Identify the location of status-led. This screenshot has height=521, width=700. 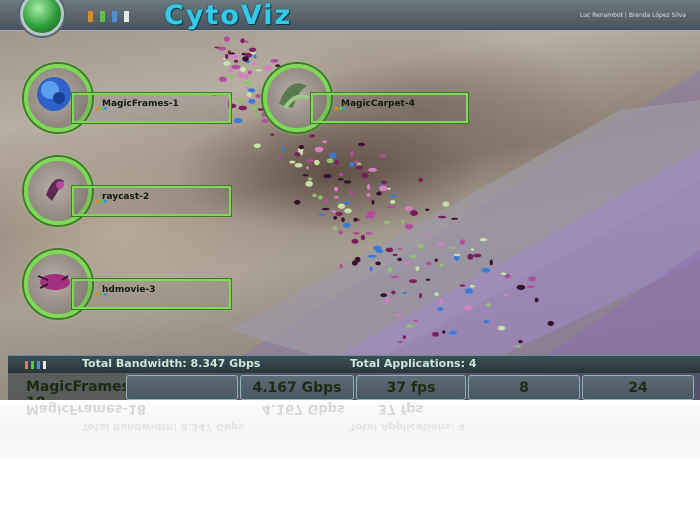
(44, 365).